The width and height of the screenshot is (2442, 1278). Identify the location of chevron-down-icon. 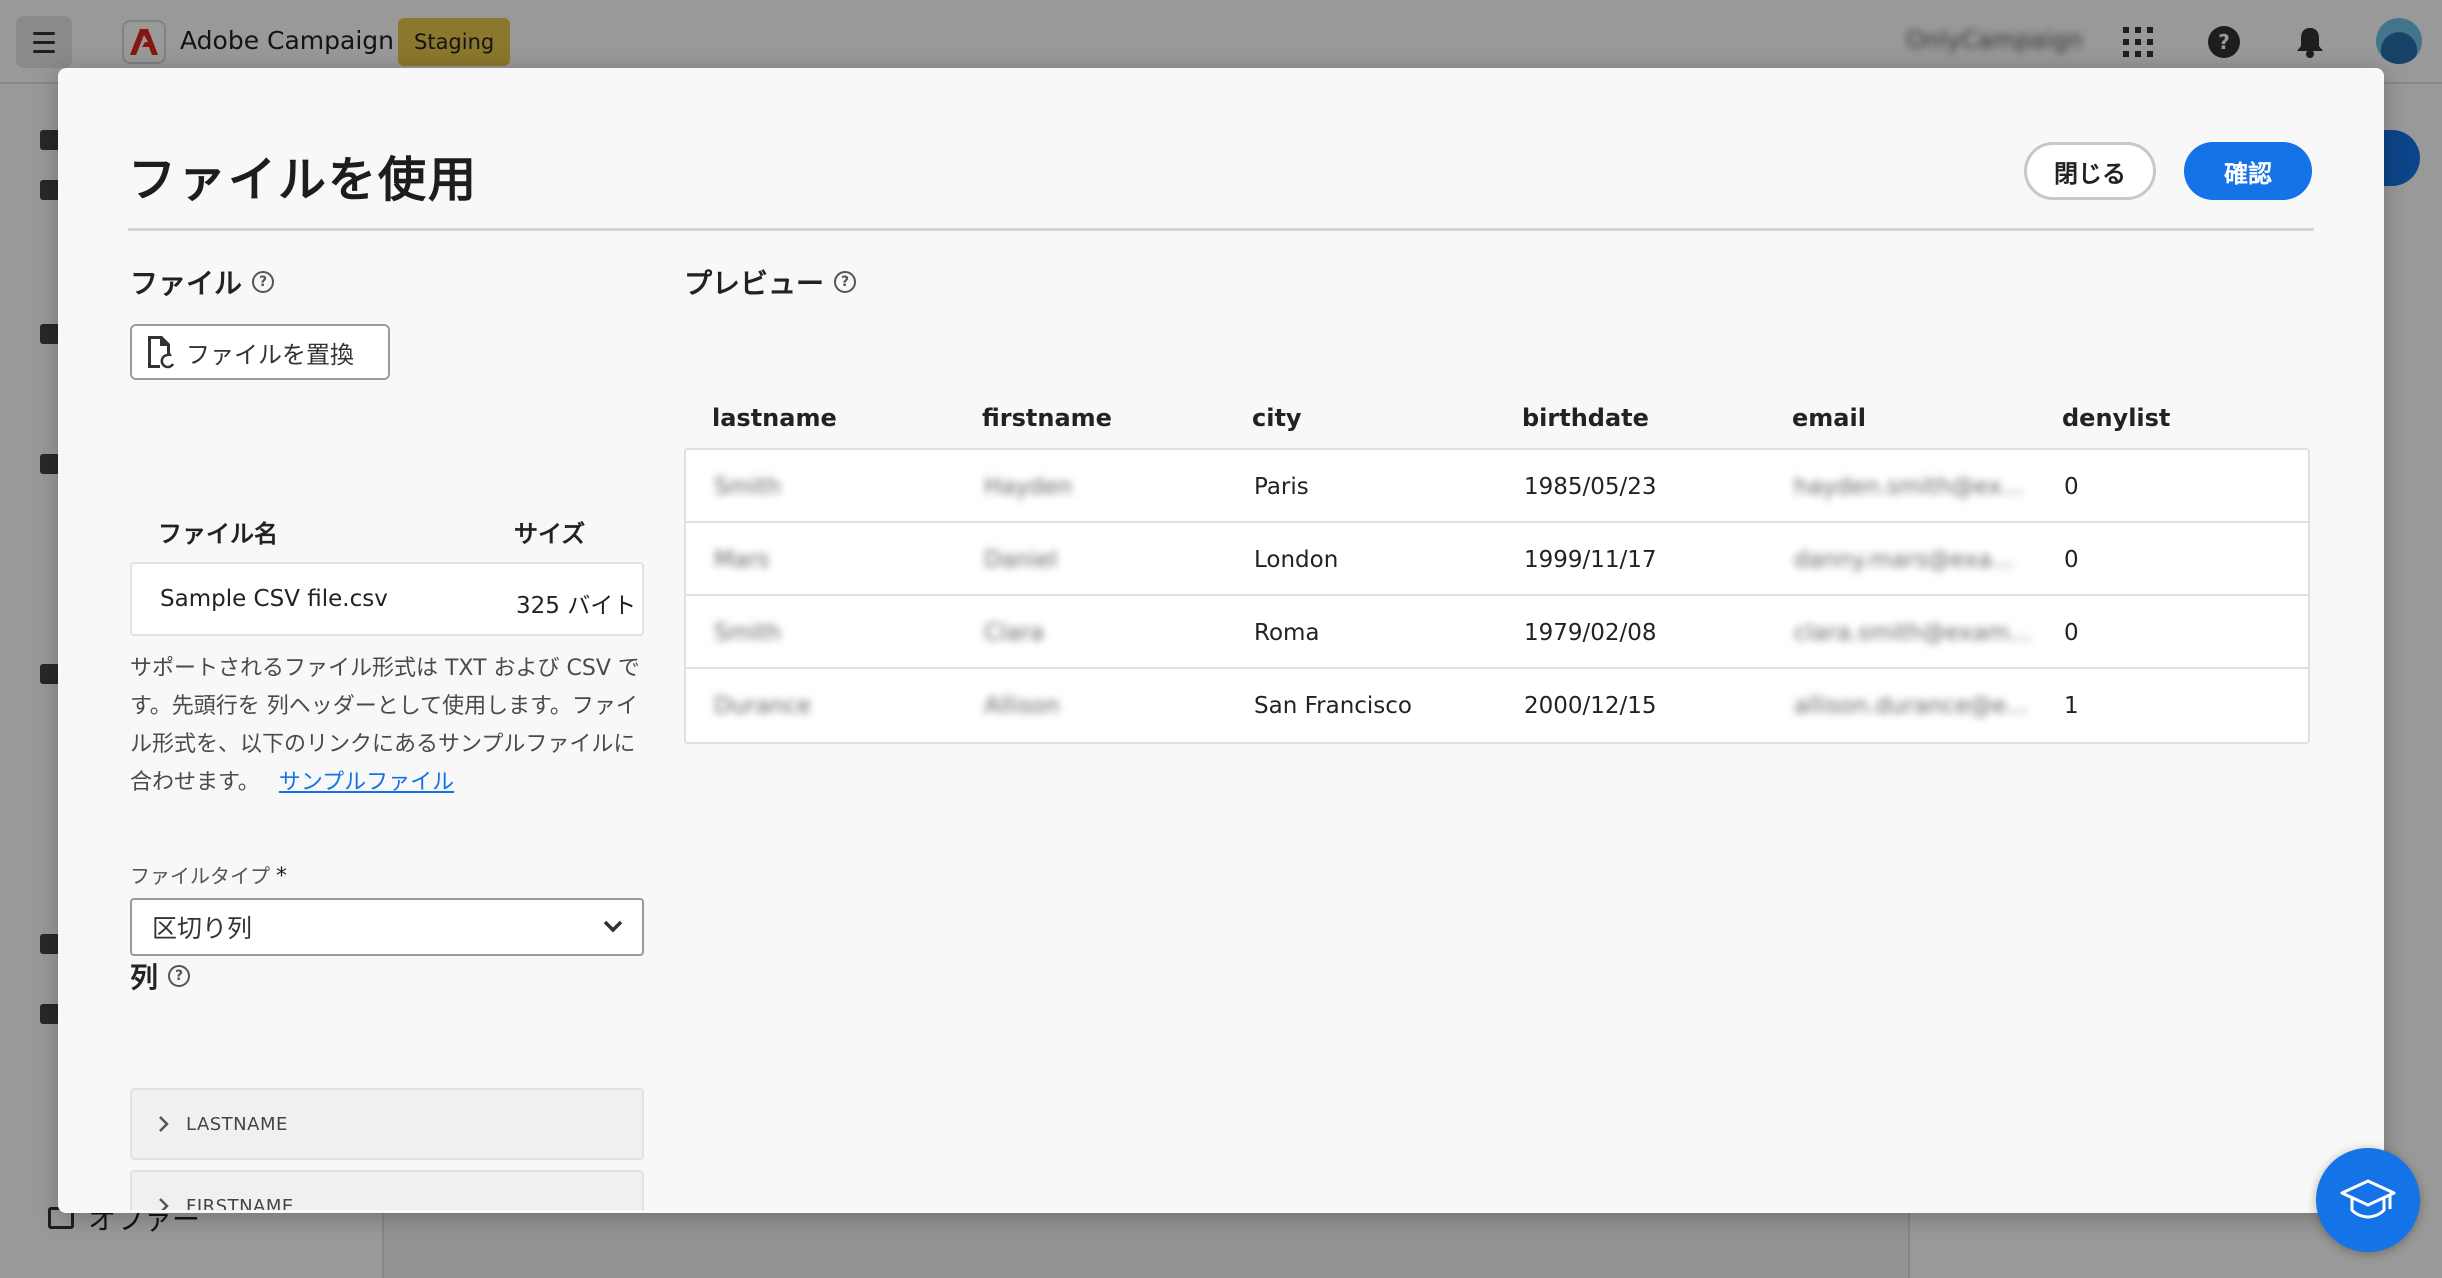
(613, 926).